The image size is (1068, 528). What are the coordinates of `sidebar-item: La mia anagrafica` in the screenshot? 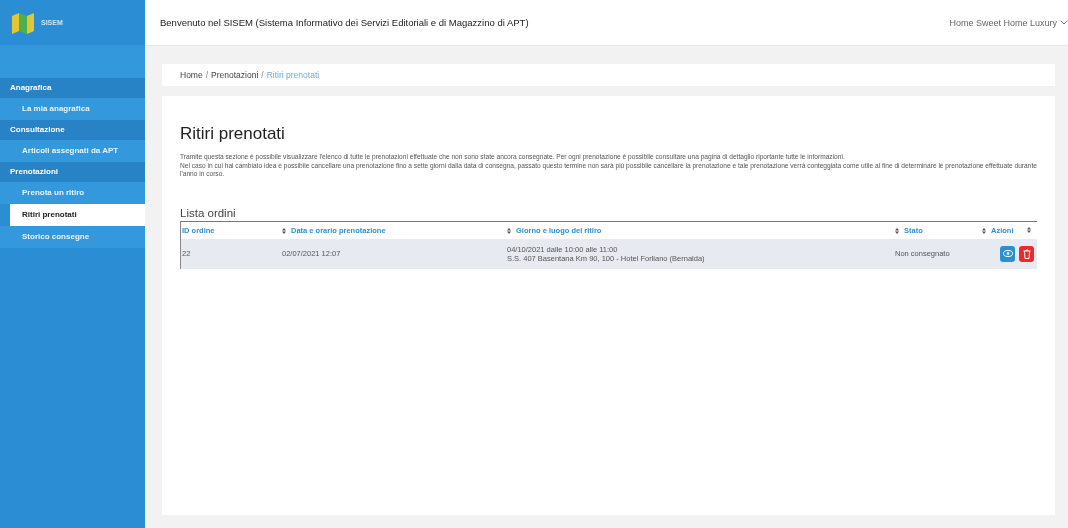 It's located at (72, 109).